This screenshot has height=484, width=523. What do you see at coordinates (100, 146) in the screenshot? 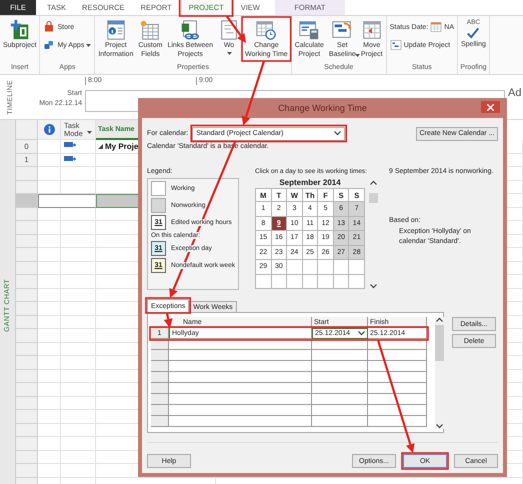
I see `collapse-icon` at bounding box center [100, 146].